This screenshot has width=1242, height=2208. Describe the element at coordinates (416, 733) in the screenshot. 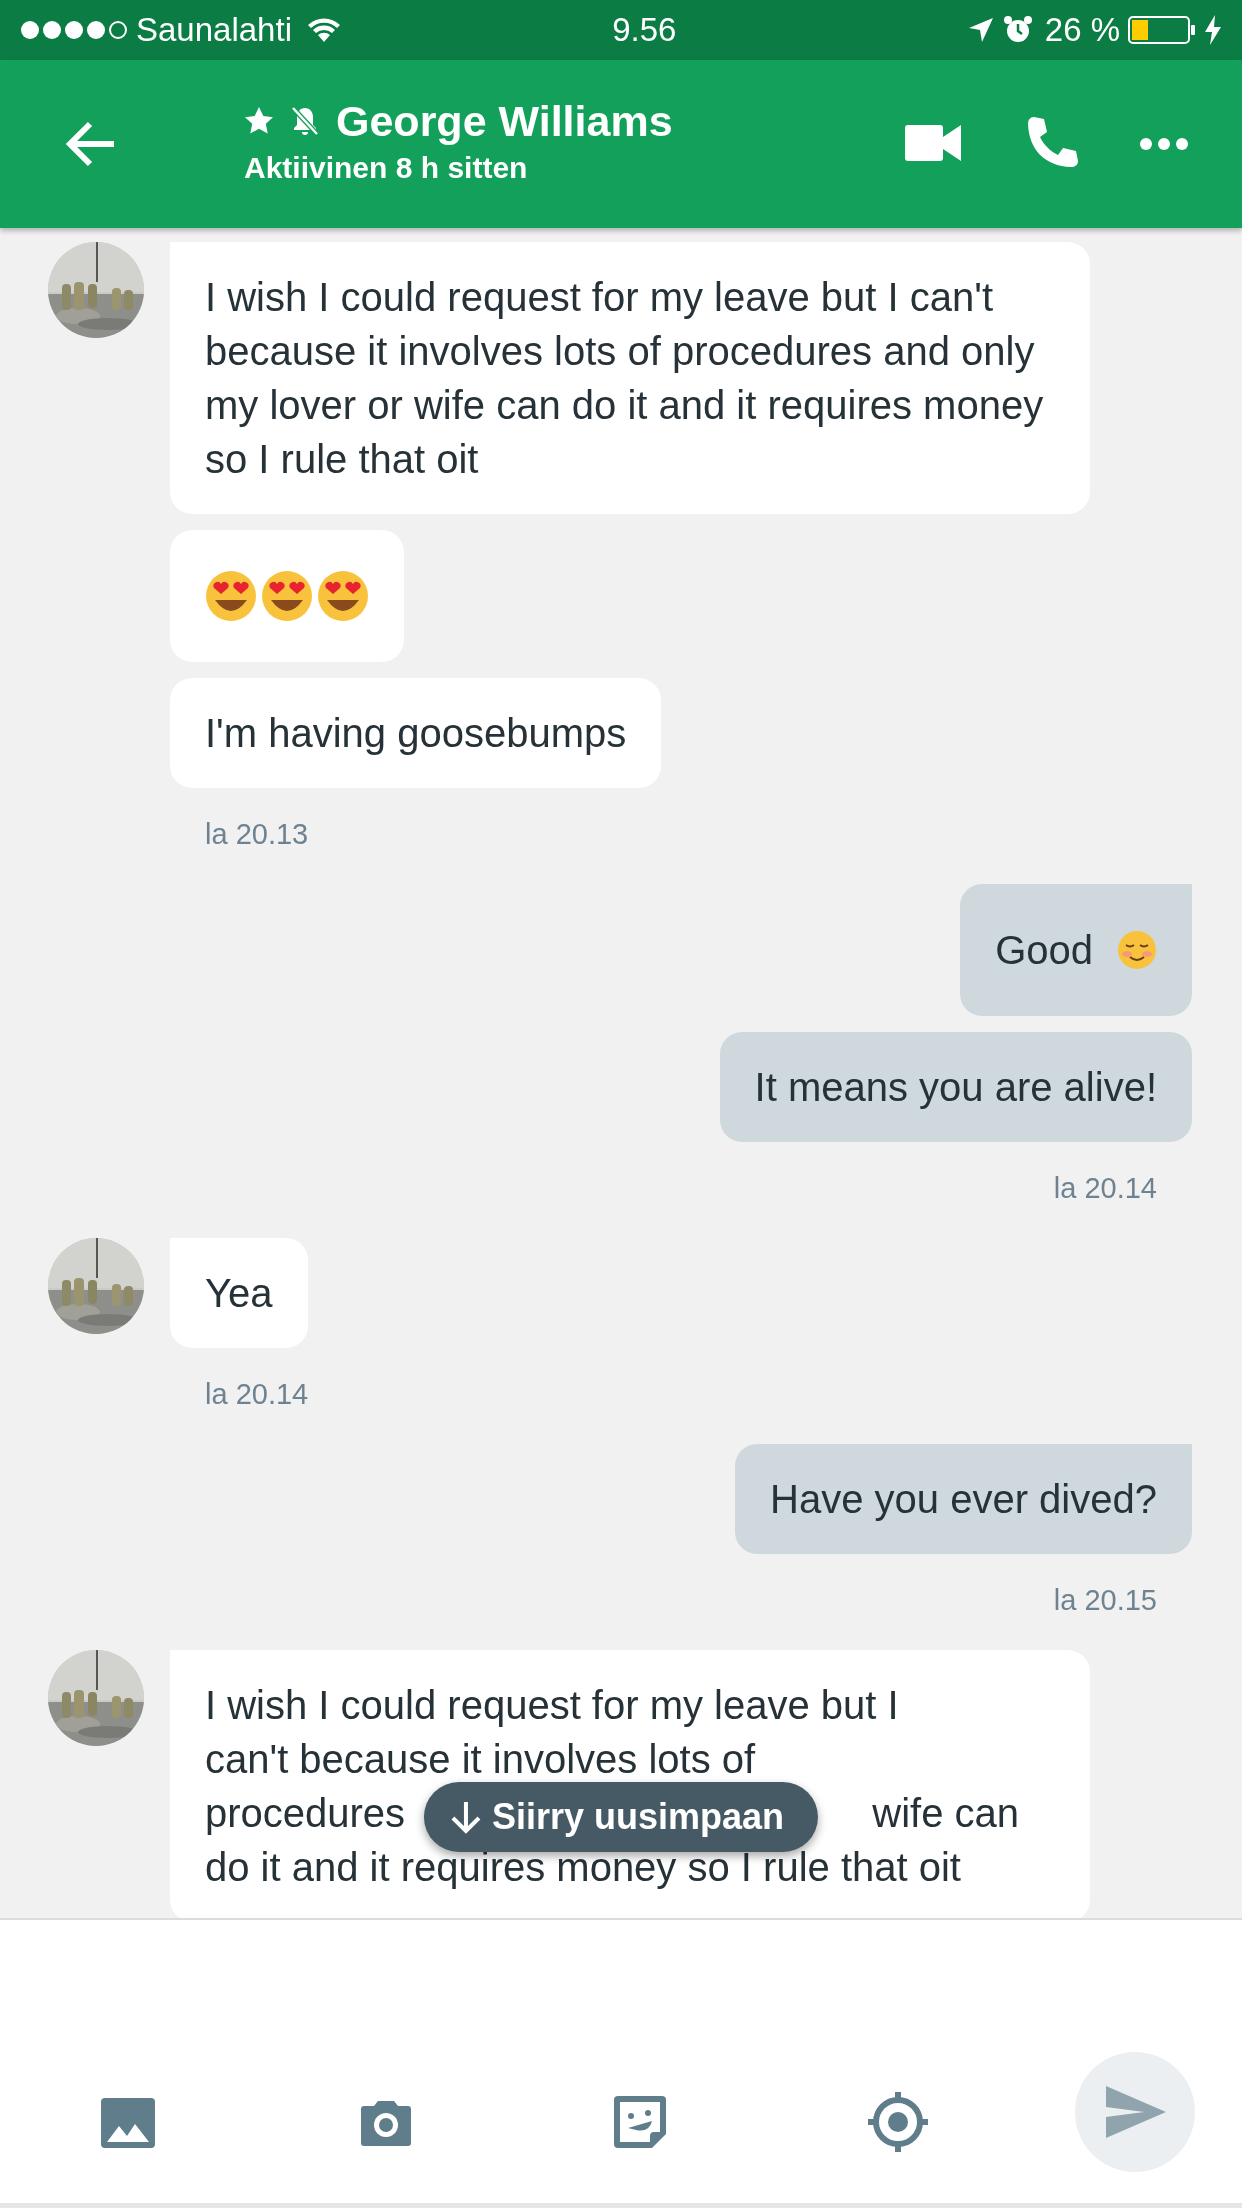

I see `message-bubble: I'm having goosebumps` at that location.